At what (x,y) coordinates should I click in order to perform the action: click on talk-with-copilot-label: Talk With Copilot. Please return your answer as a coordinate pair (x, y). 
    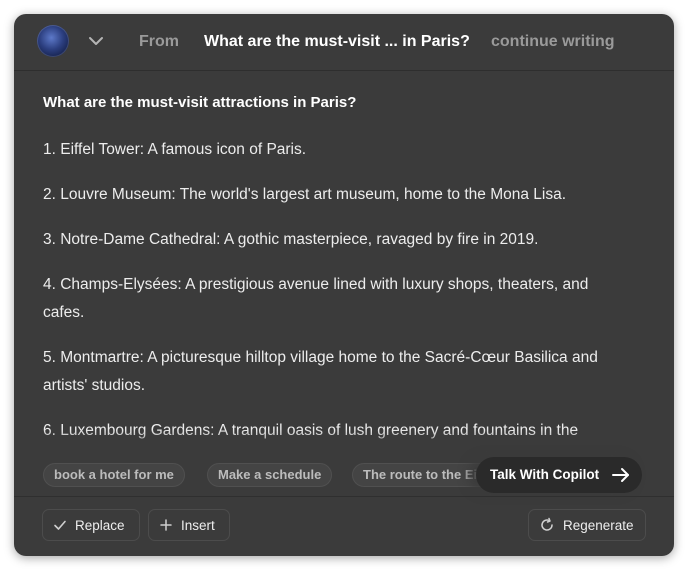
    Looking at the image, I should click on (545, 474).